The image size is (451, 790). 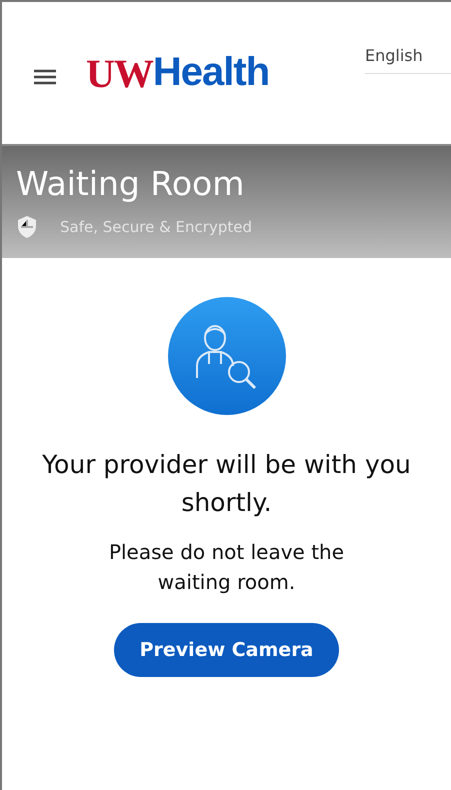 What do you see at coordinates (27, 227) in the screenshot?
I see `shield-icon` at bounding box center [27, 227].